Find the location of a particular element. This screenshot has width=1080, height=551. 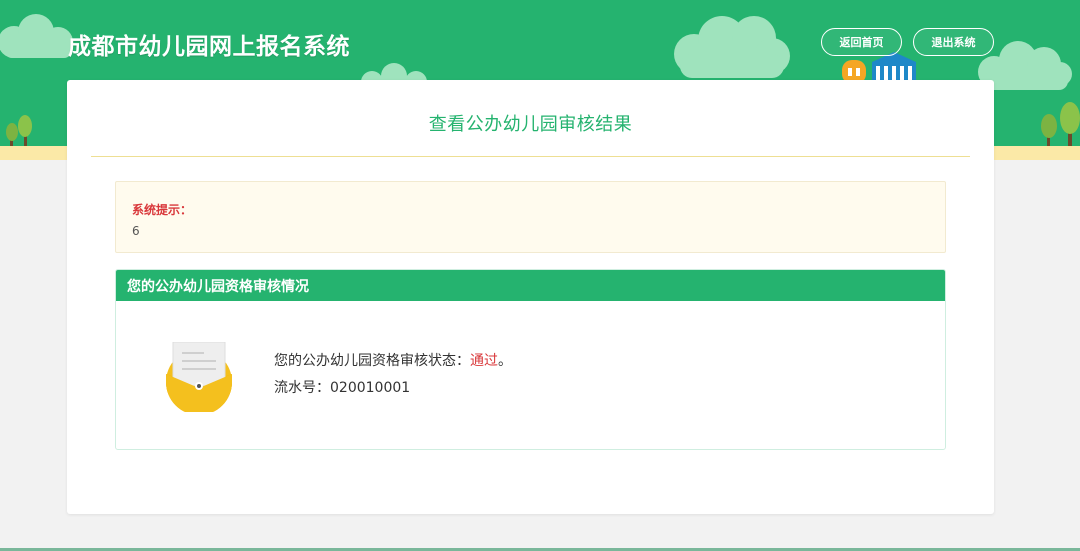

status-value: 通过 is located at coordinates (484, 361).